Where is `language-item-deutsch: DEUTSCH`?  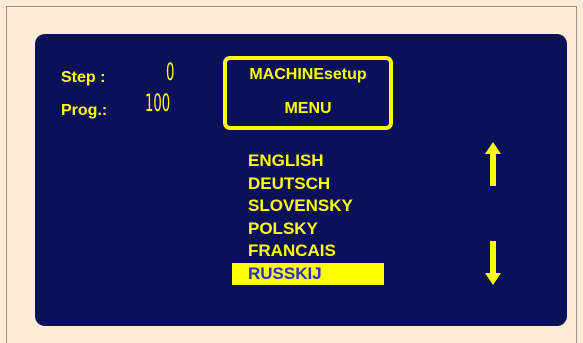 language-item-deutsch: DEUTSCH is located at coordinates (308, 184).